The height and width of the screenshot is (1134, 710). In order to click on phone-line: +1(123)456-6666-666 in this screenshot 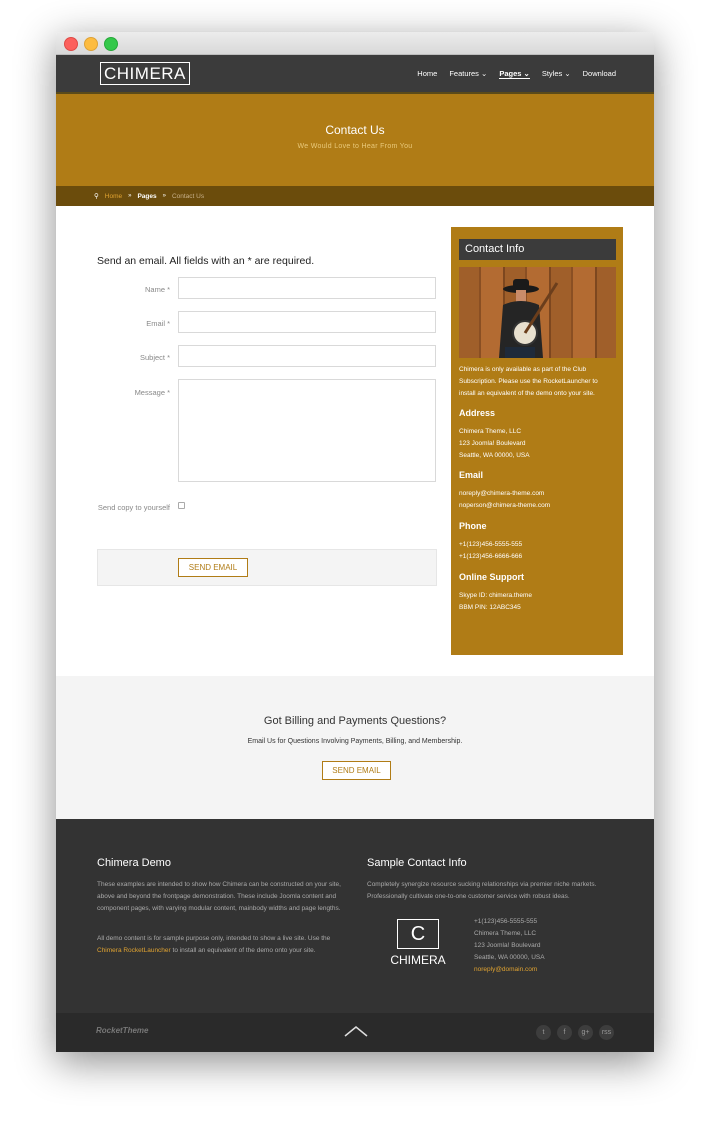, I will do `click(491, 556)`.